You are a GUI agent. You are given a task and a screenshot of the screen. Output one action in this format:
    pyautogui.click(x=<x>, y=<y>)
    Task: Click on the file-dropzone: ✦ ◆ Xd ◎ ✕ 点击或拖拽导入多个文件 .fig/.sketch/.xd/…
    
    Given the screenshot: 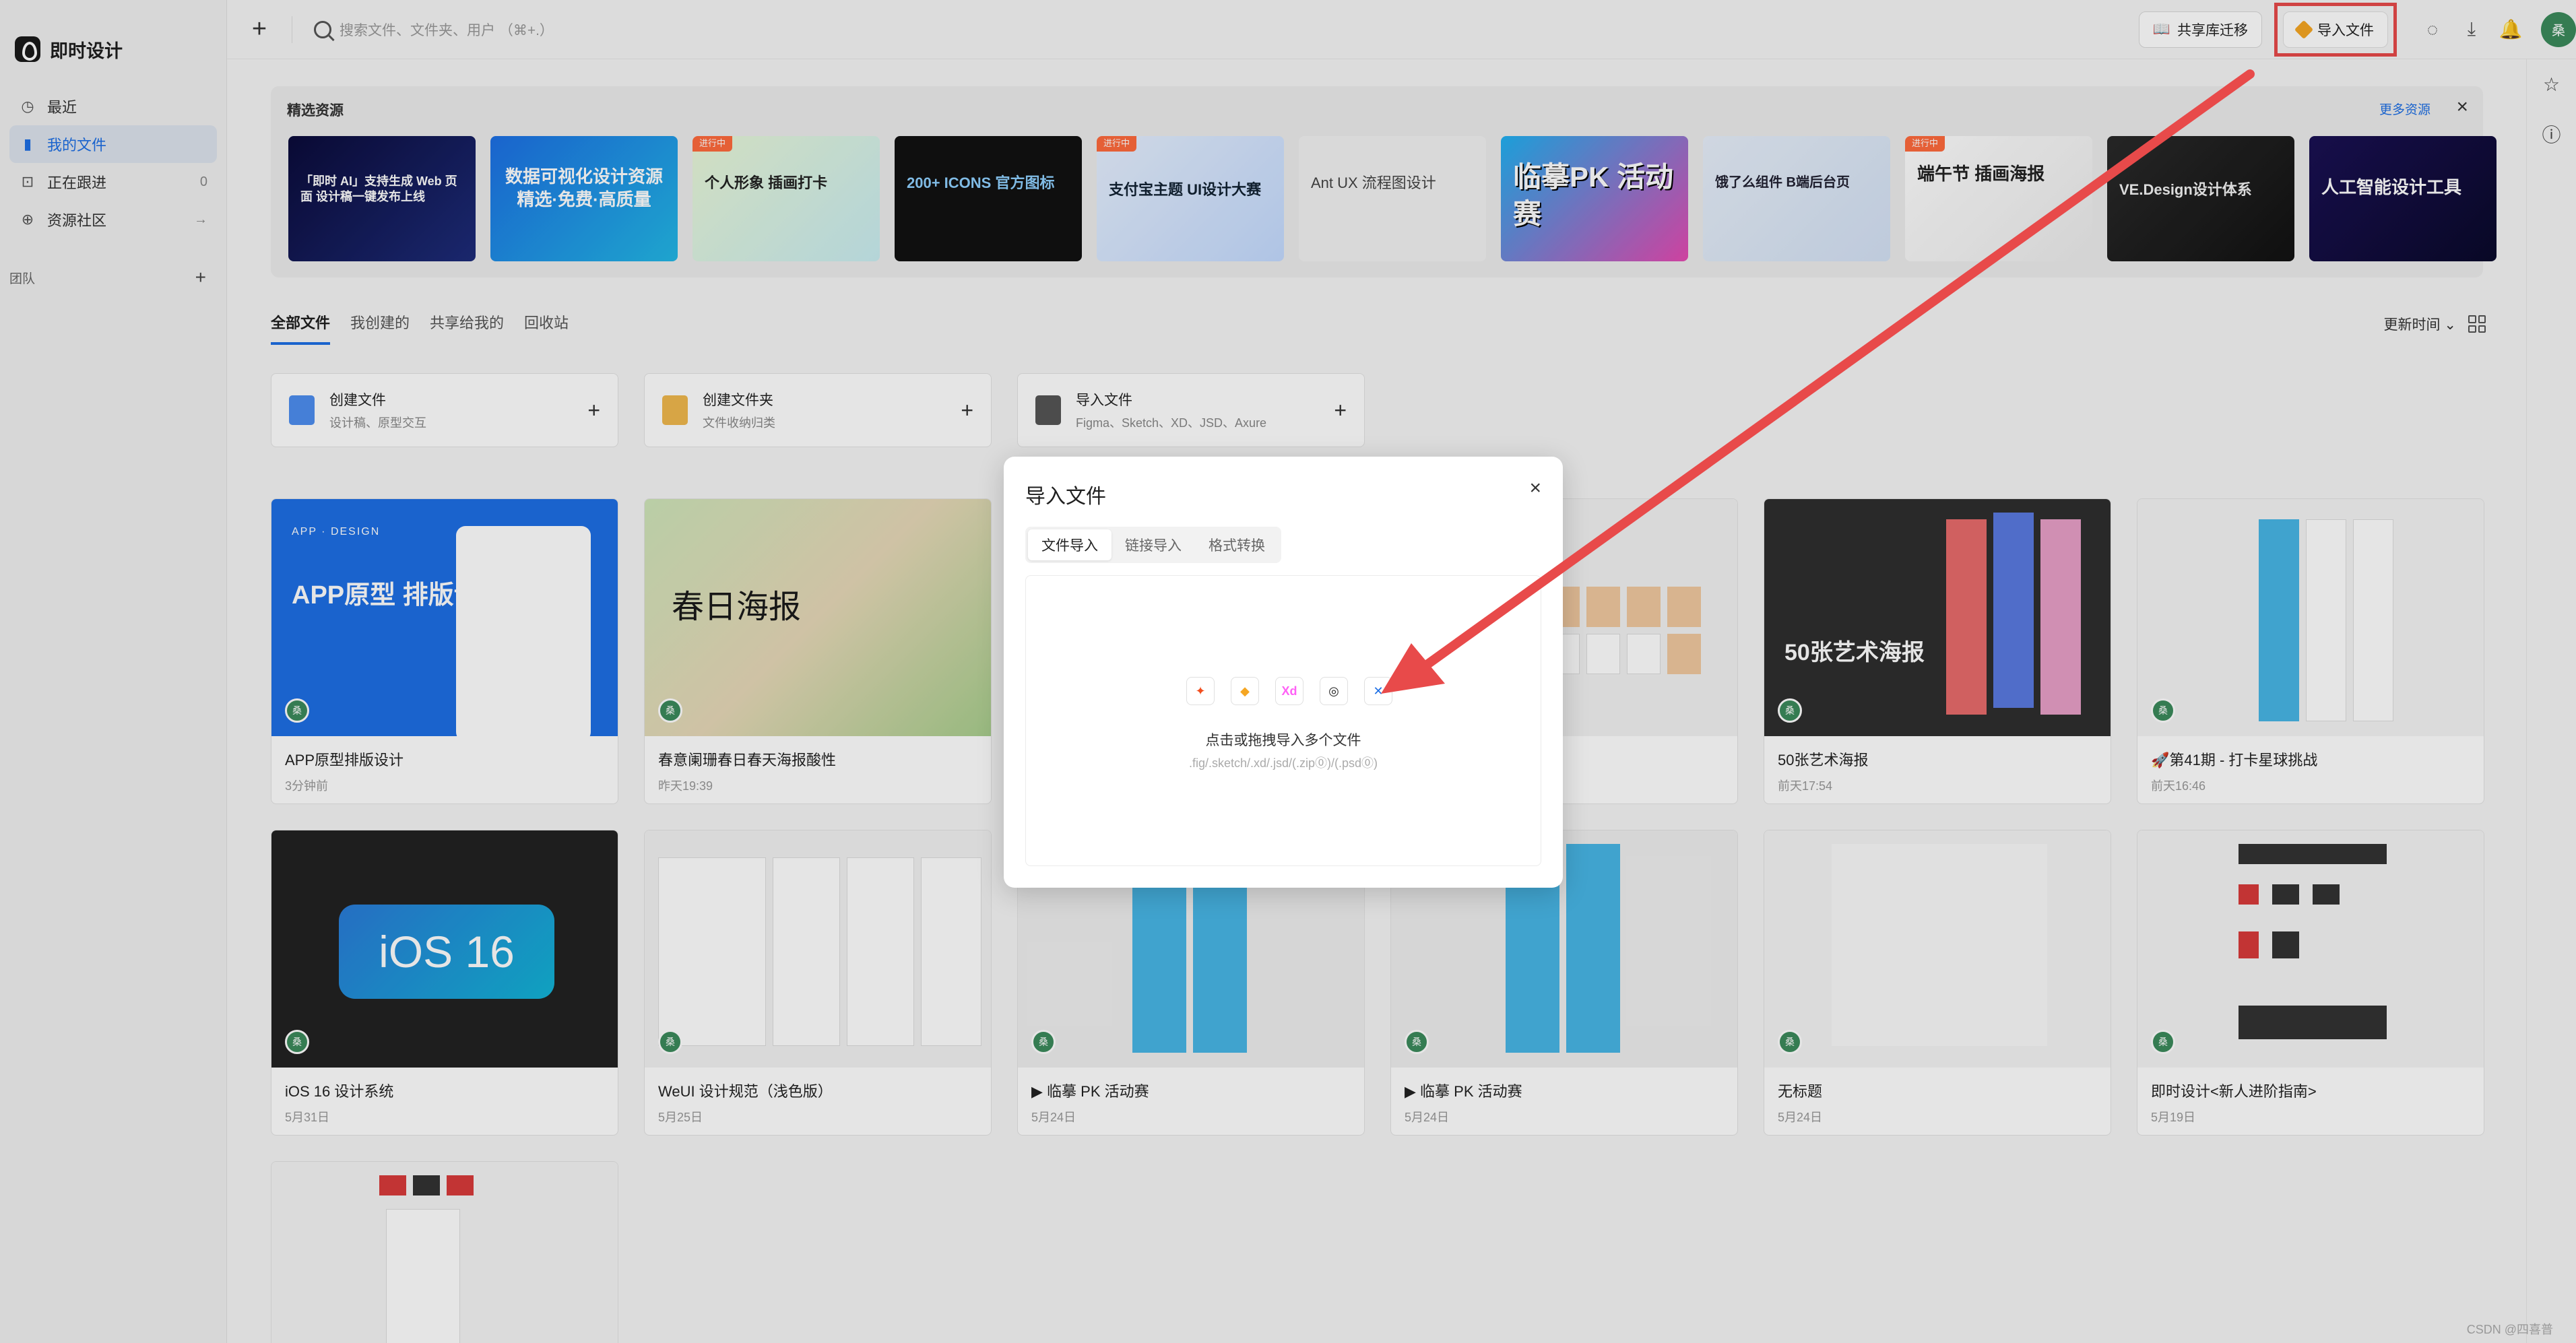 What is the action you would take?
    pyautogui.click(x=1283, y=720)
    